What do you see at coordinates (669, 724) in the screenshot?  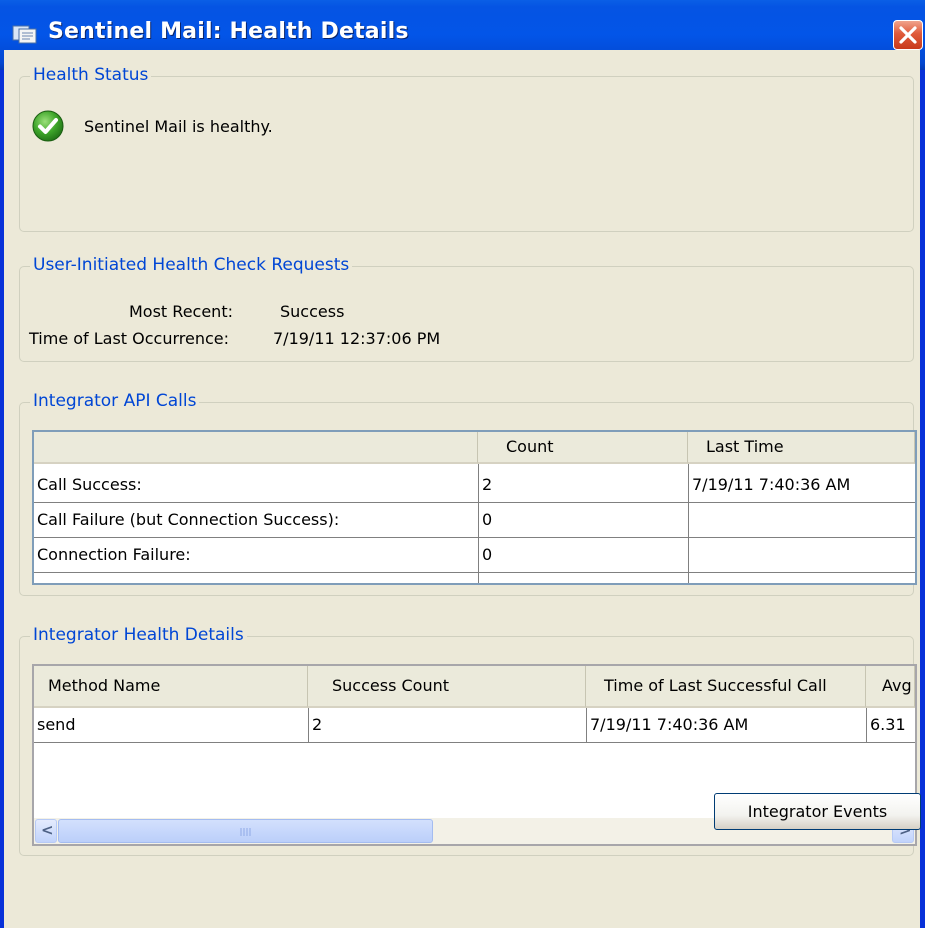 I see `details-cell-last-call: 7/19/11 7:40:36 AM` at bounding box center [669, 724].